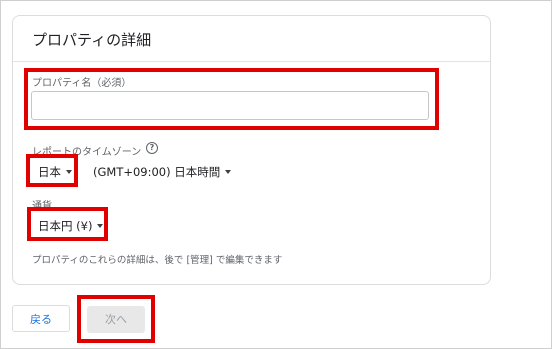  I want to click on currency-value: 日本円 (¥), so click(65, 226).